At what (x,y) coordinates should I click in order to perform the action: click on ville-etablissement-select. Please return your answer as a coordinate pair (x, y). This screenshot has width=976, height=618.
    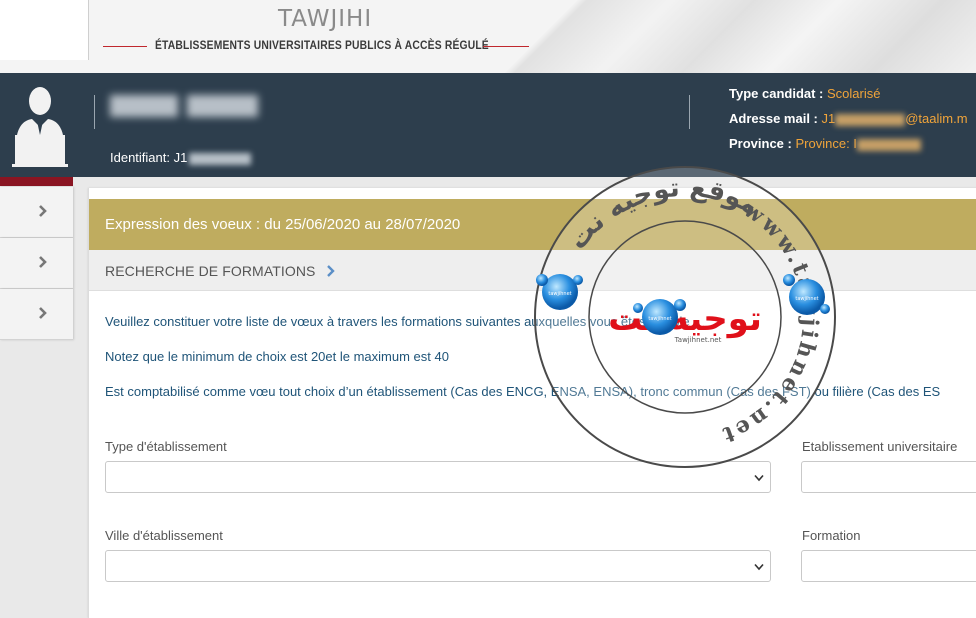
    Looking at the image, I should click on (438, 566).